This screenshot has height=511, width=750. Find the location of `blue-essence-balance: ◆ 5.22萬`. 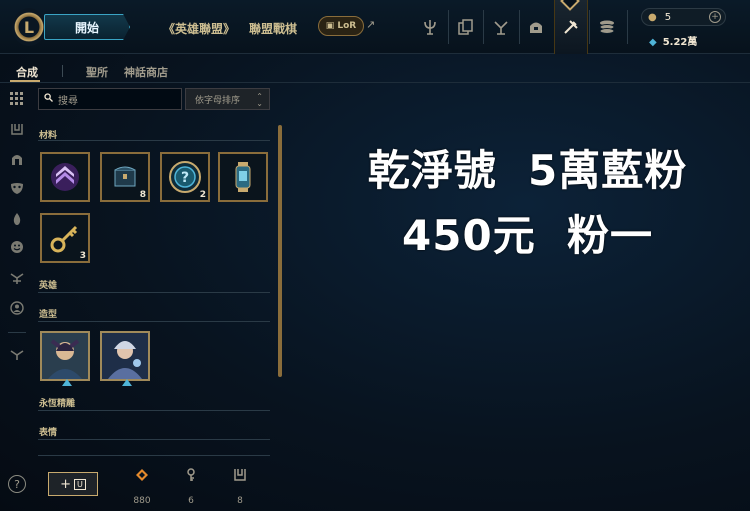

blue-essence-balance: ◆ 5.22萬 is located at coordinates (673, 42).